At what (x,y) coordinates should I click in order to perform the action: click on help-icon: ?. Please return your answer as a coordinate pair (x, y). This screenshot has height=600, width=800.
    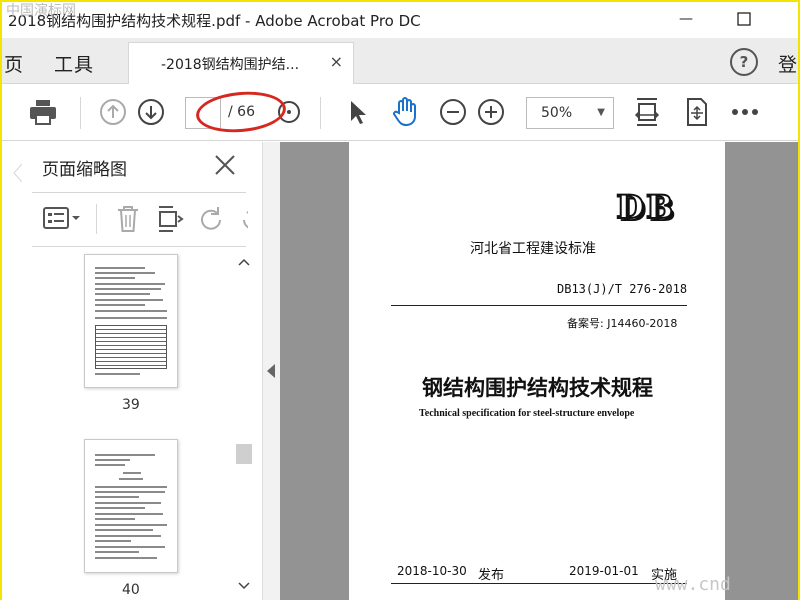
    Looking at the image, I should click on (744, 62).